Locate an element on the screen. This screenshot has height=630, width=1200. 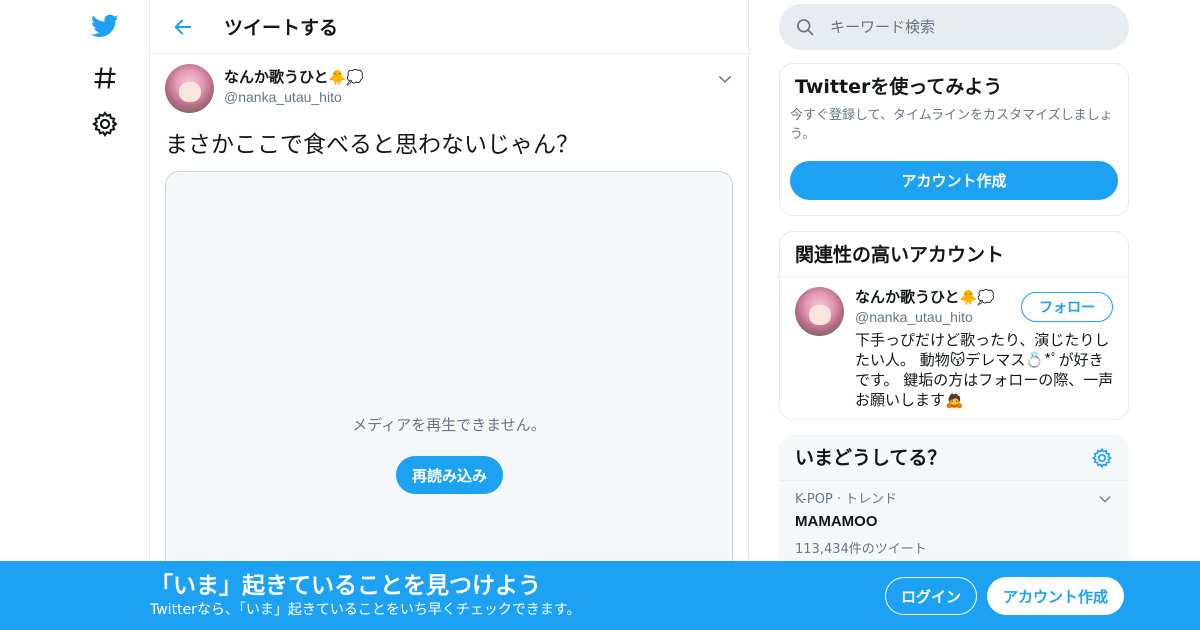
trend-count: 113,434件のツイート is located at coordinates (861, 549).